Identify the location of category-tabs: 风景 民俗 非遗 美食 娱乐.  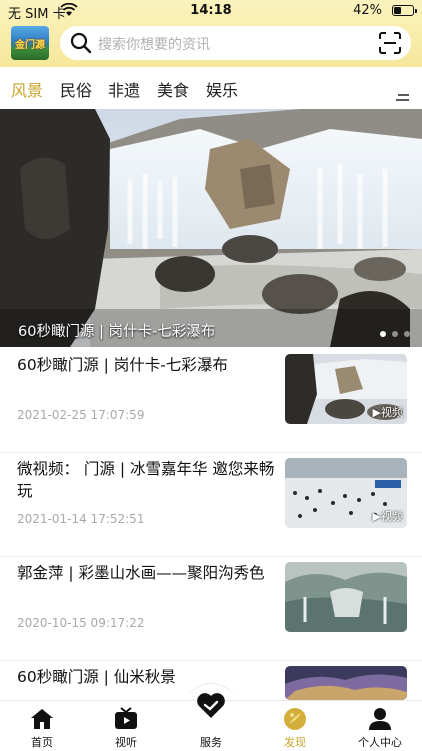
(211, 88).